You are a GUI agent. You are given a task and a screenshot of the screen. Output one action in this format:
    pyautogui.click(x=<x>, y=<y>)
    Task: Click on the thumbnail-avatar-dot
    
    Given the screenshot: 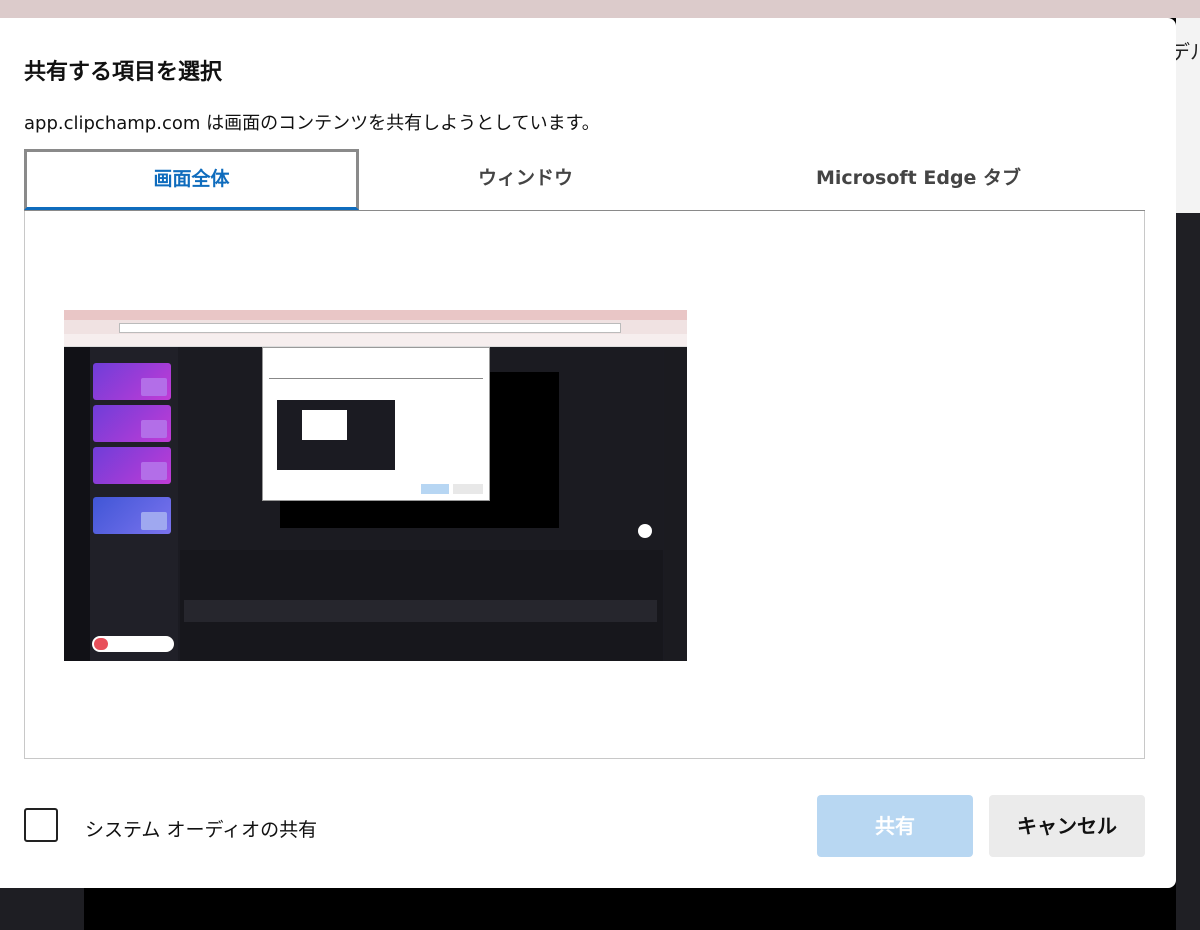 What is the action you would take?
    pyautogui.click(x=101, y=644)
    